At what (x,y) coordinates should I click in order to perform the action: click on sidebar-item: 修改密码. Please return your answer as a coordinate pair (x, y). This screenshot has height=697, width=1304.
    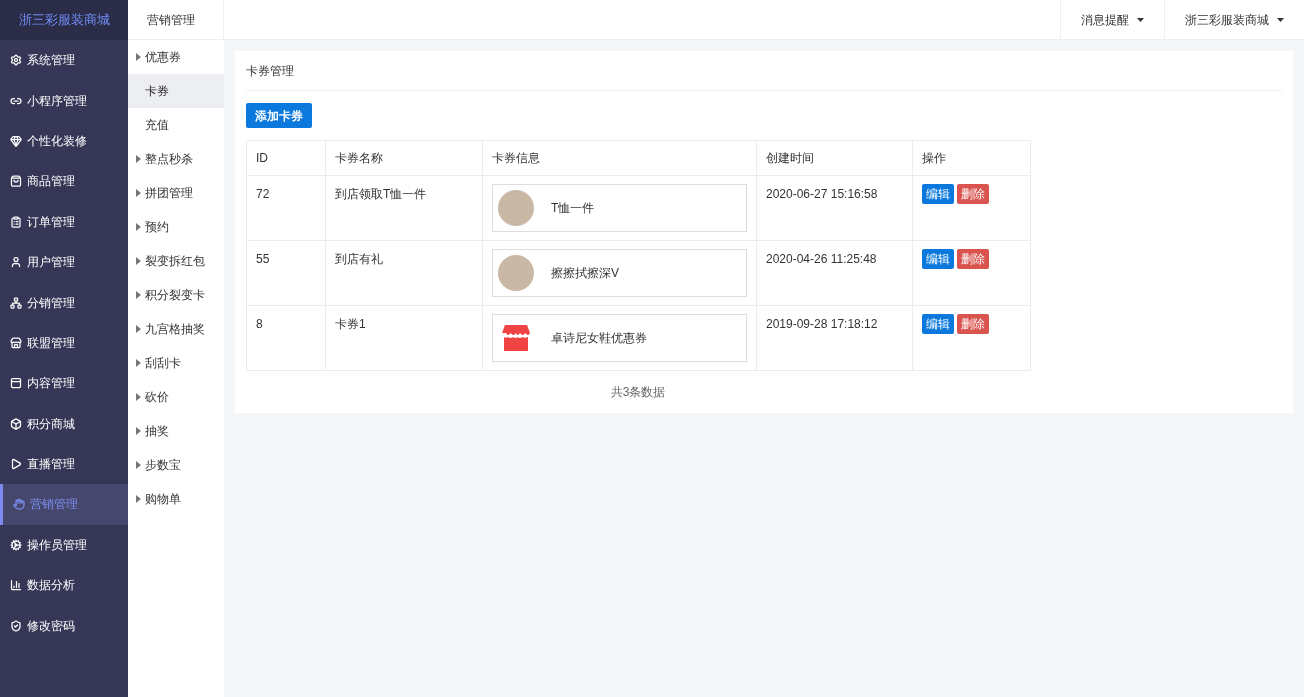
    Looking at the image, I should click on (64, 625).